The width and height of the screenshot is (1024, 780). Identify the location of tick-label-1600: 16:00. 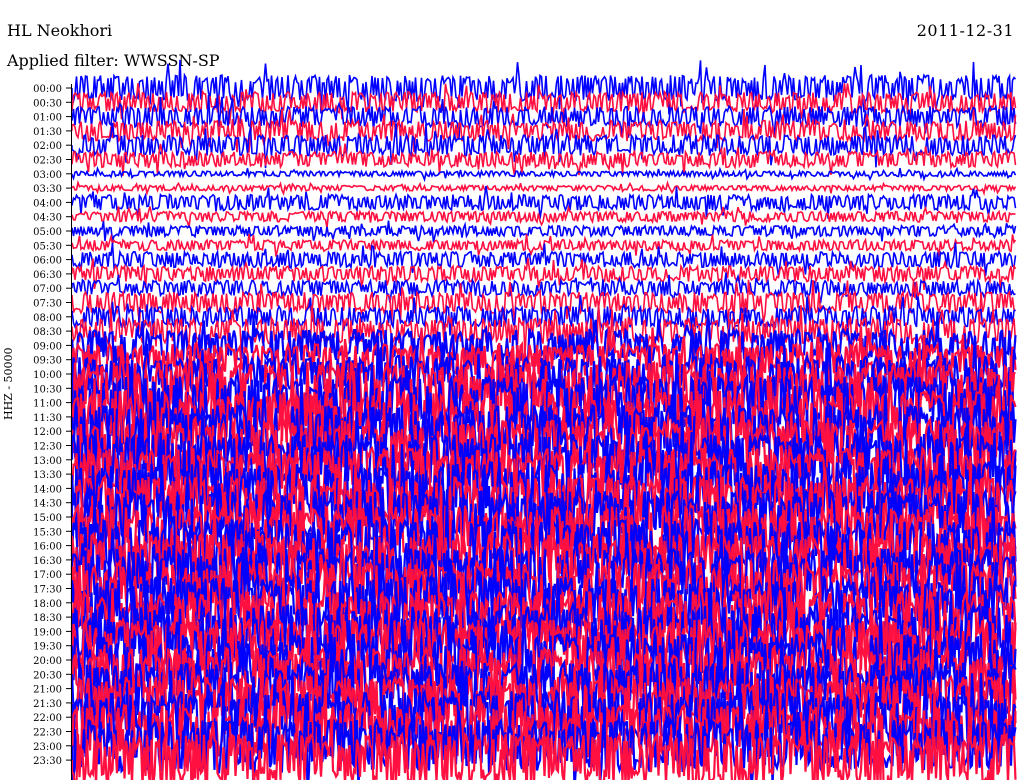
(47, 547).